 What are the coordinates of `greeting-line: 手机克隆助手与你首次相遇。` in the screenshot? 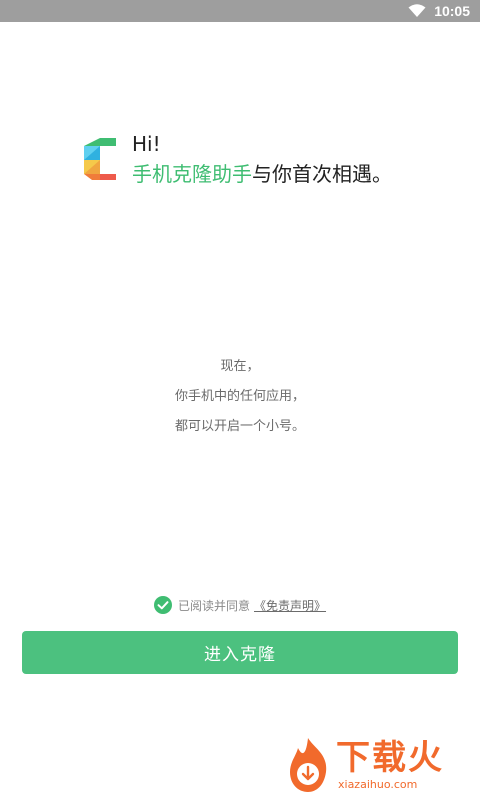 It's located at (262, 174).